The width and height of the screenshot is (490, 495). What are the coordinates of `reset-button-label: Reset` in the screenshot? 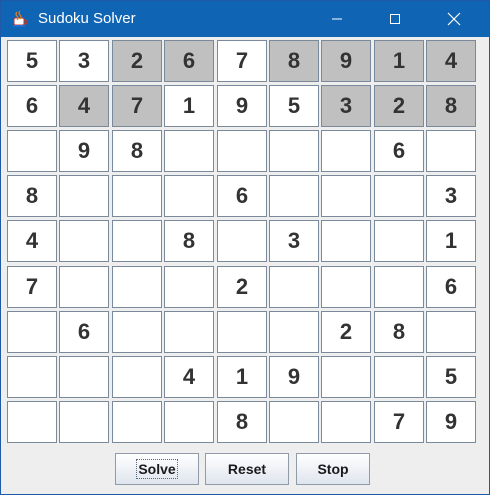 It's located at (247, 469).